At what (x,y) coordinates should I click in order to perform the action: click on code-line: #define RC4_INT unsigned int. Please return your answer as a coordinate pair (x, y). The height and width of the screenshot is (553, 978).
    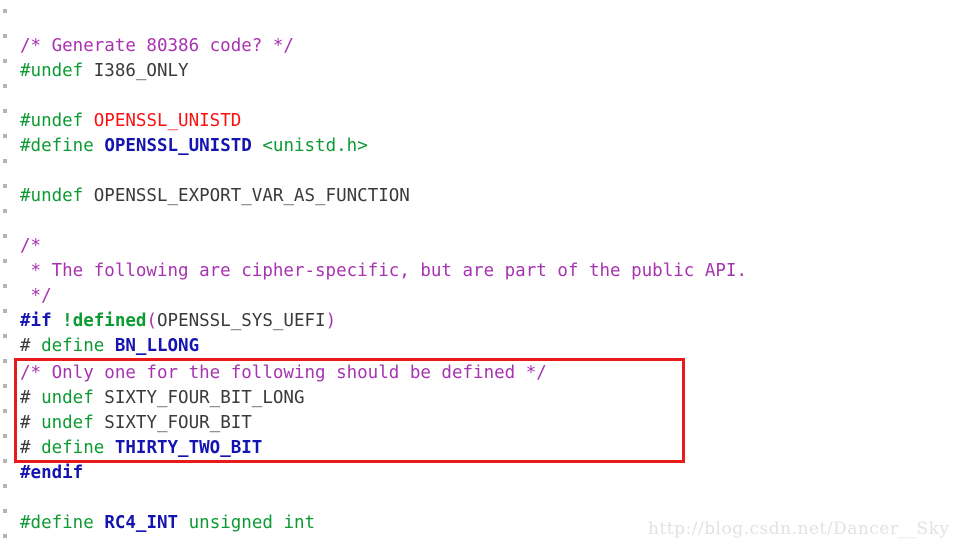
    Looking at the image, I should click on (167, 523).